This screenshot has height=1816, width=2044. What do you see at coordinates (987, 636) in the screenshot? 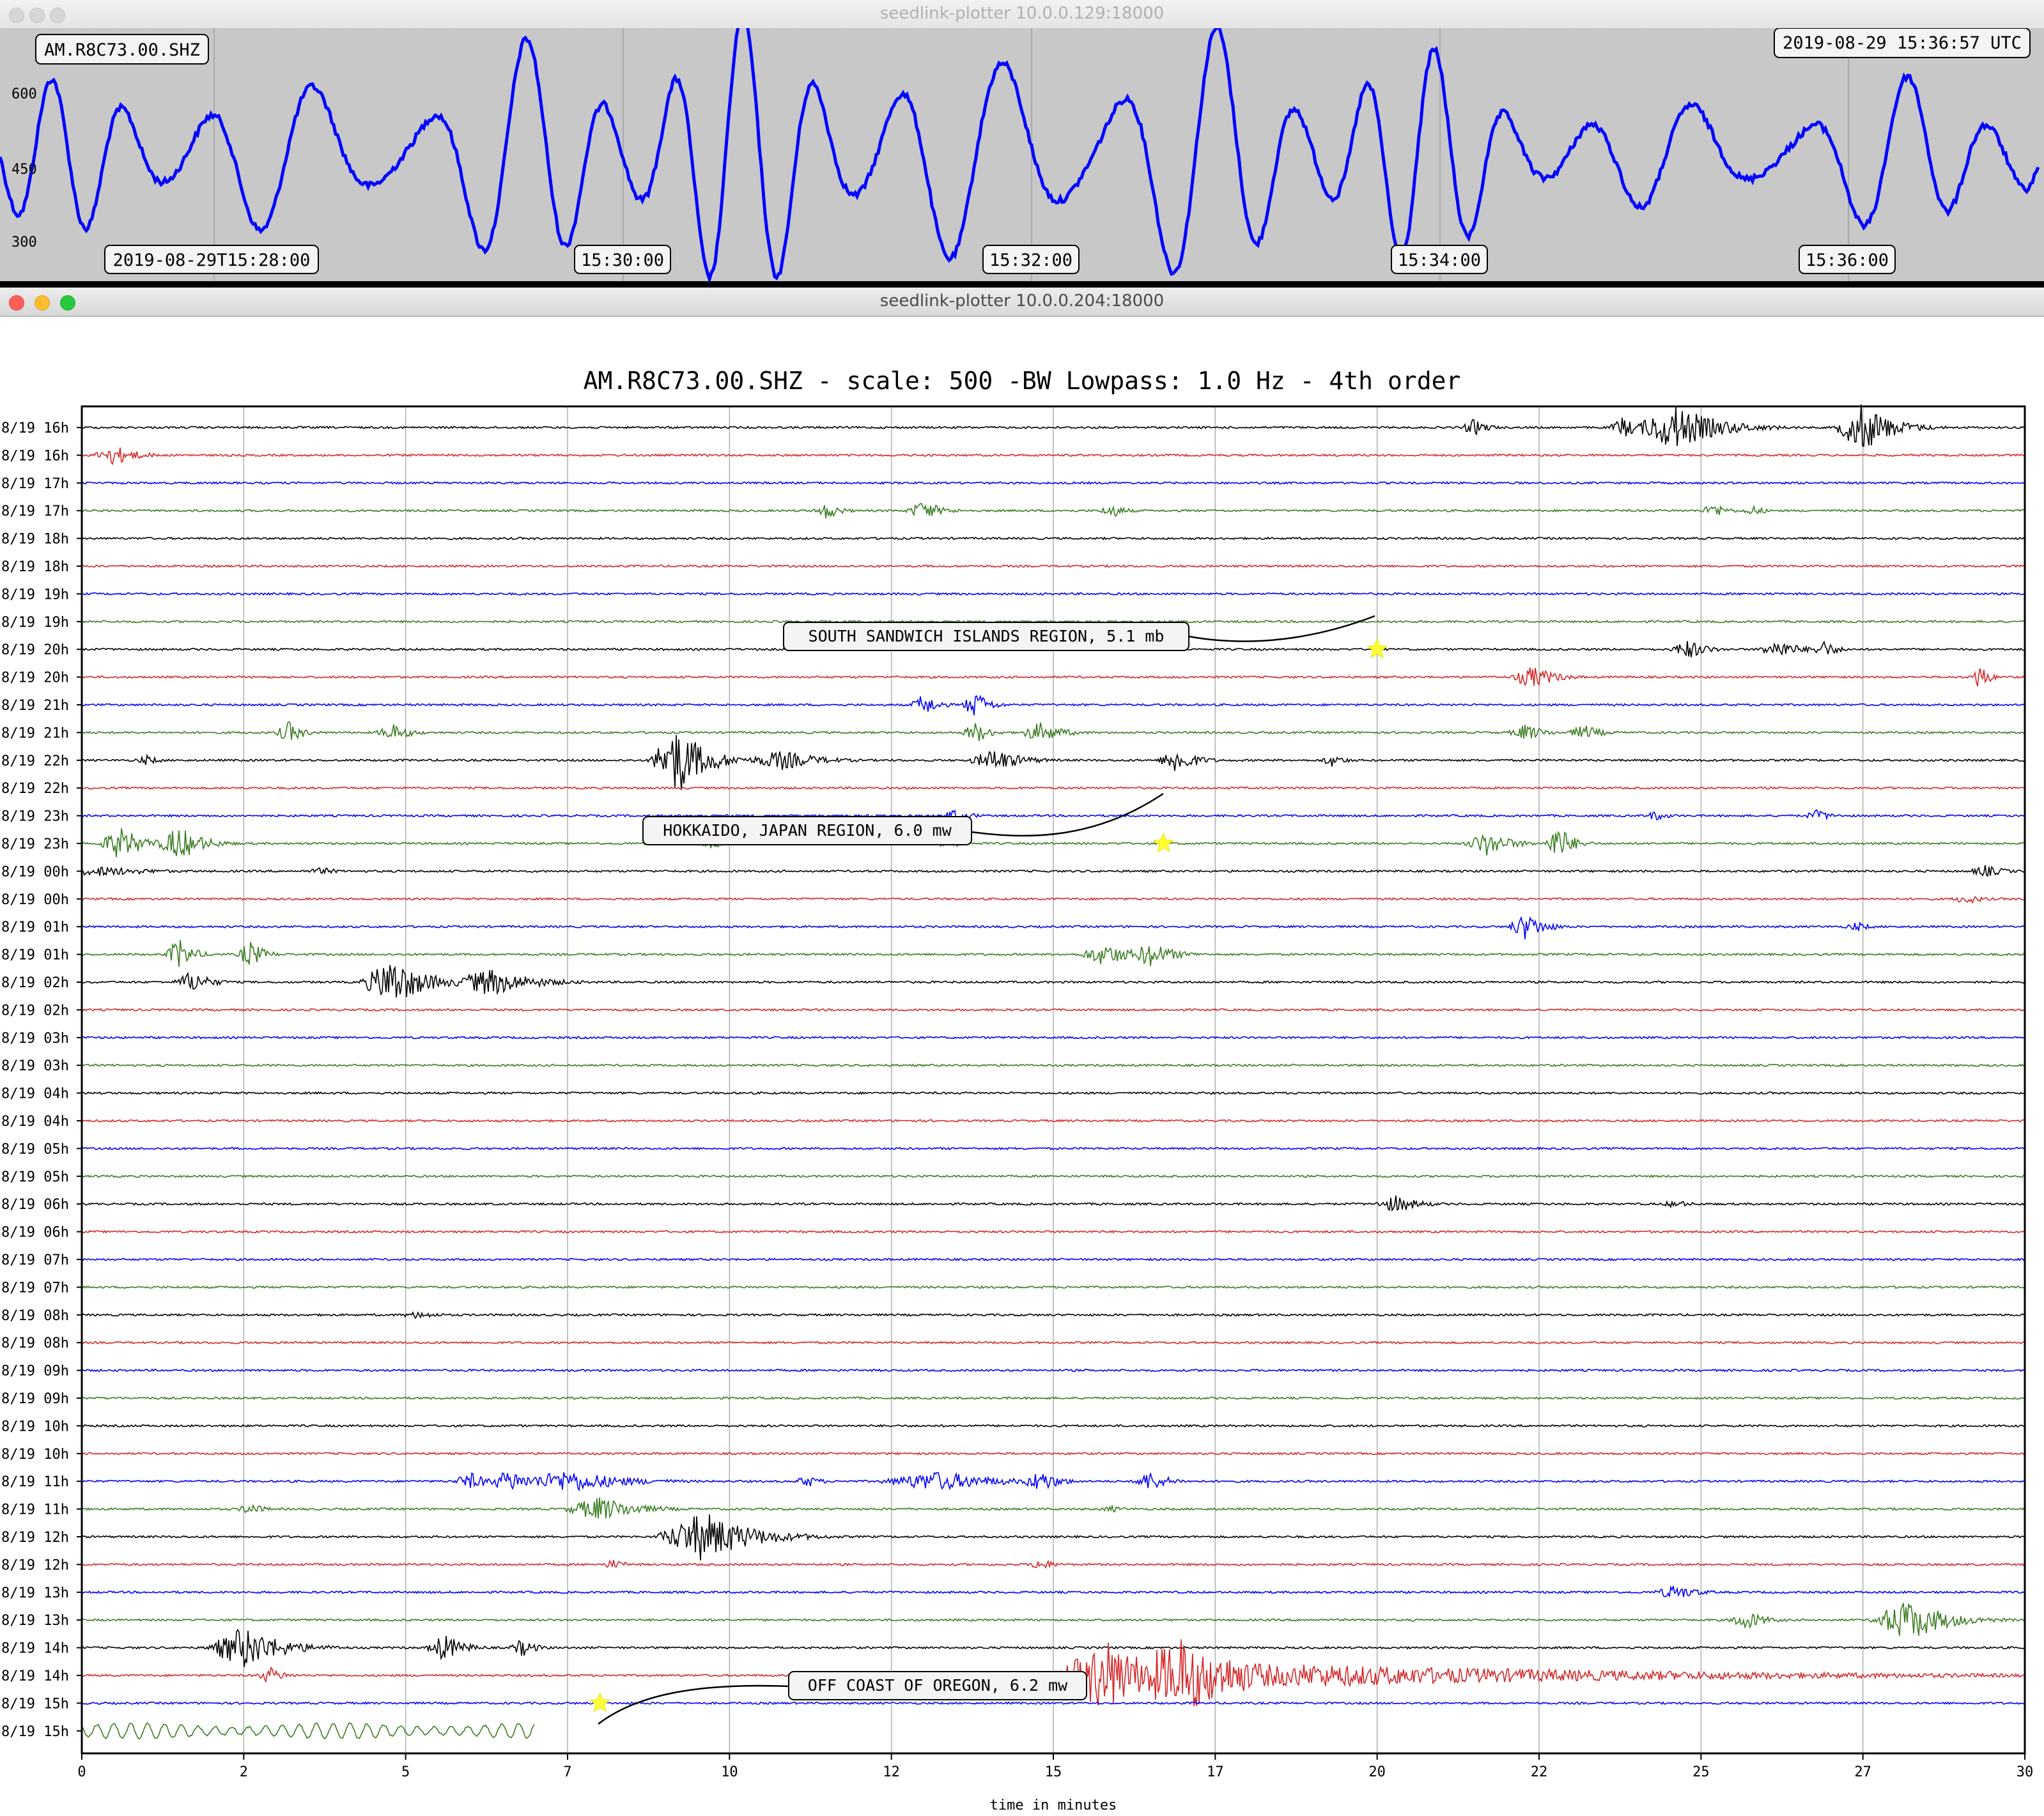
I see `event-label: SOUTH SANDWICH ISLANDS REGION, 5.1 mb` at bounding box center [987, 636].